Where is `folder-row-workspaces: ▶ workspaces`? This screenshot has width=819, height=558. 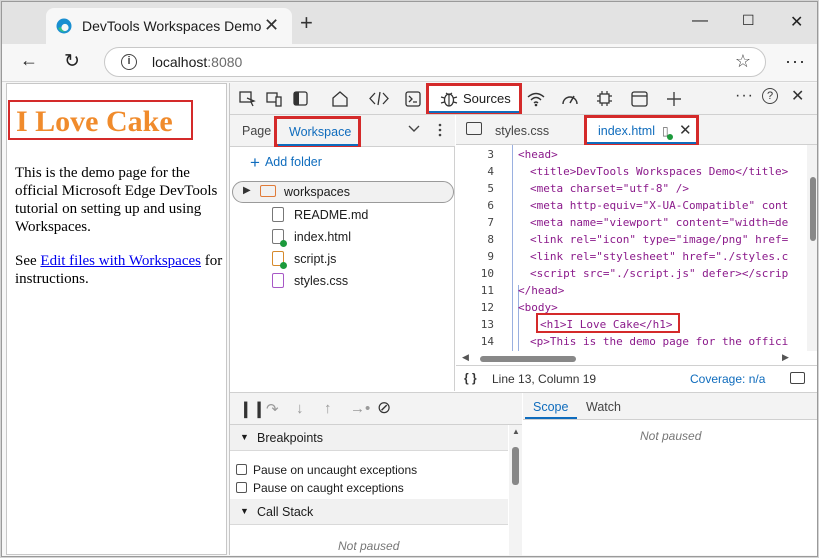 folder-row-workspaces: ▶ workspaces is located at coordinates (343, 192).